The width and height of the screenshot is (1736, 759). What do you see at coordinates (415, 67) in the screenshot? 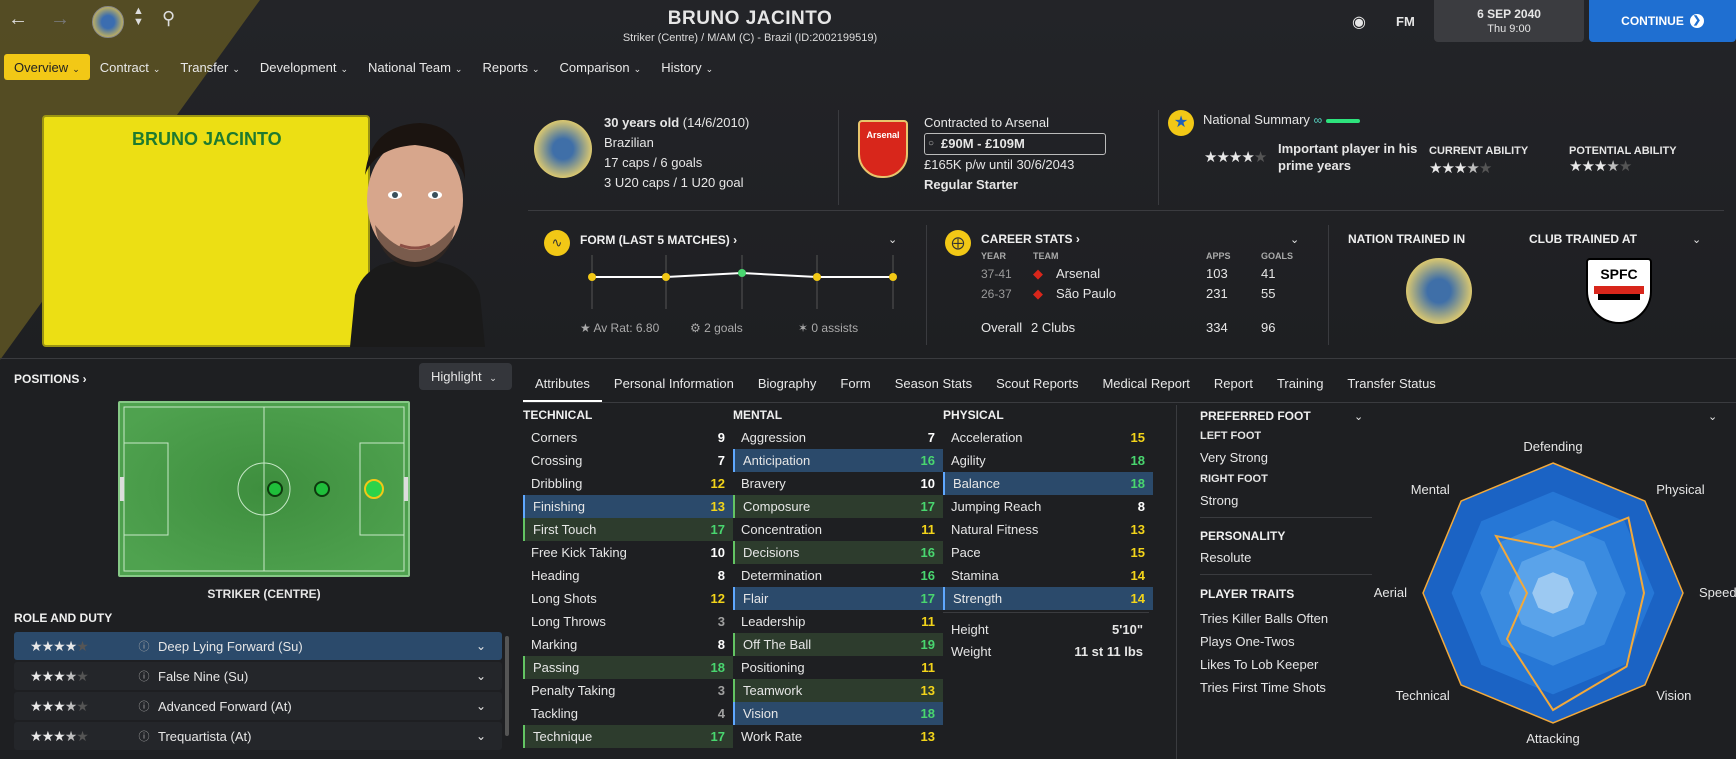
I see `menu-item-national-team: National Team ⌄` at bounding box center [415, 67].